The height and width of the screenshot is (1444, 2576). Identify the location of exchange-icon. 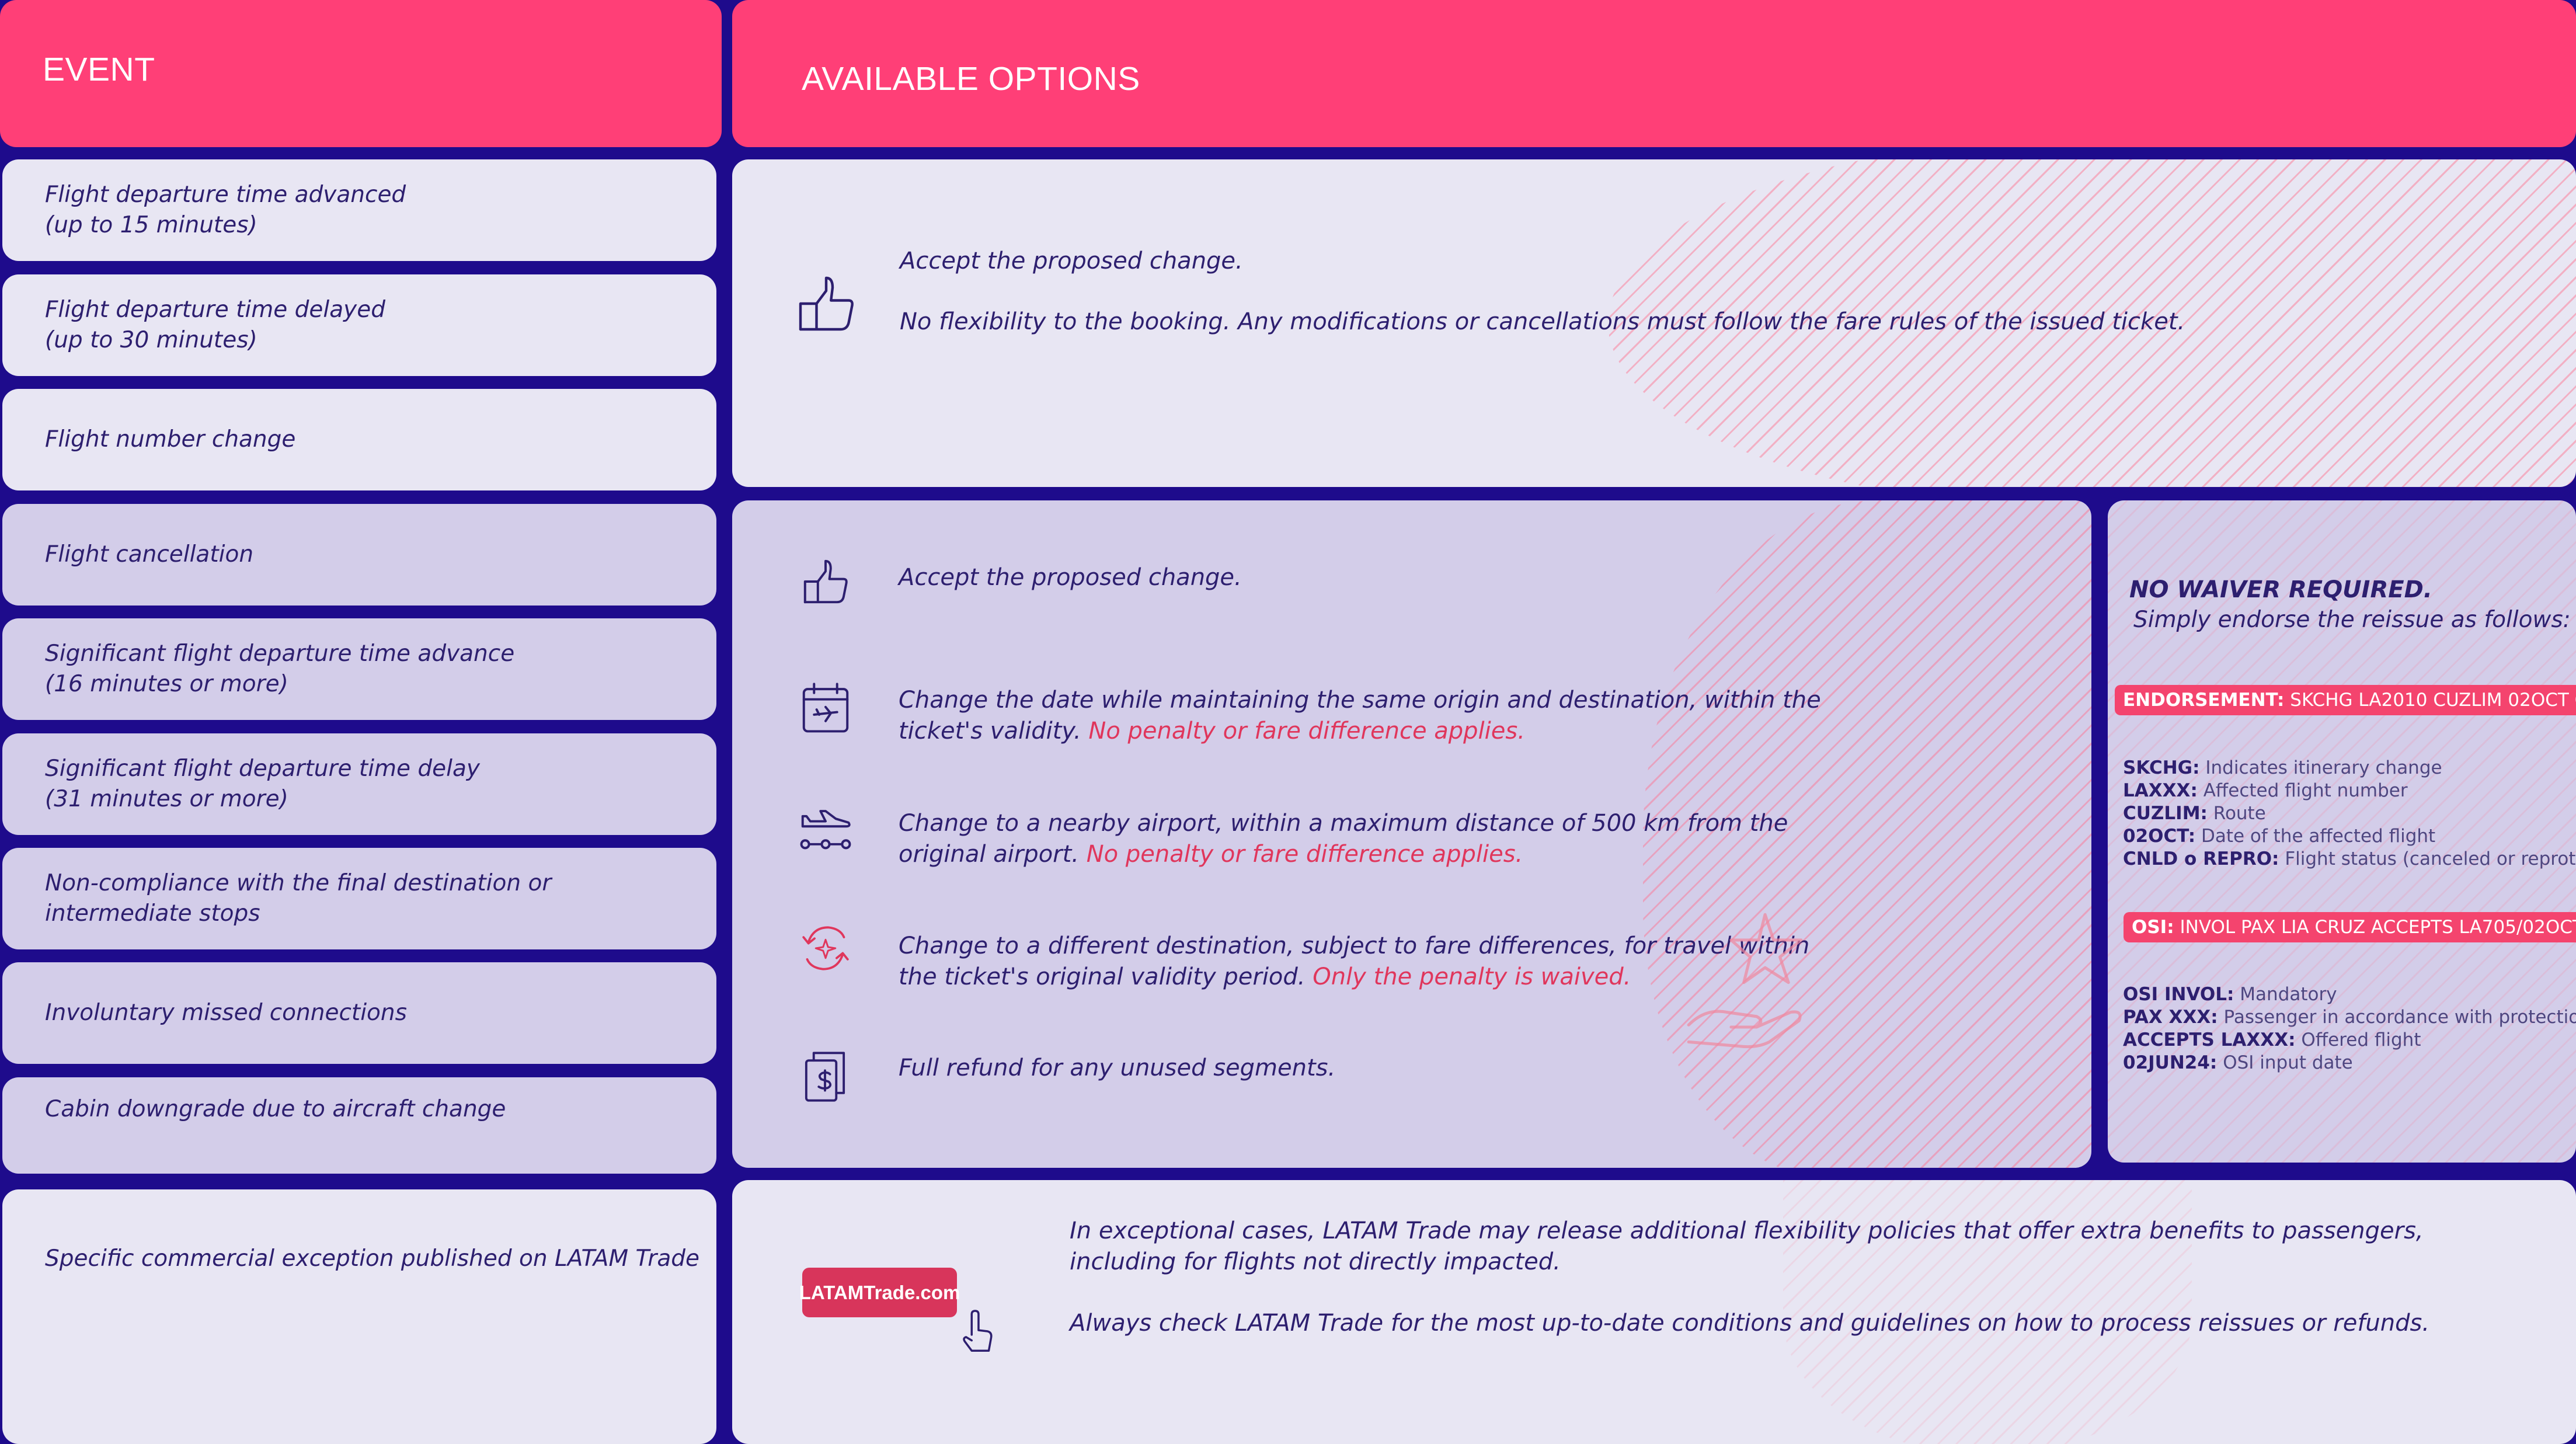
(825, 948).